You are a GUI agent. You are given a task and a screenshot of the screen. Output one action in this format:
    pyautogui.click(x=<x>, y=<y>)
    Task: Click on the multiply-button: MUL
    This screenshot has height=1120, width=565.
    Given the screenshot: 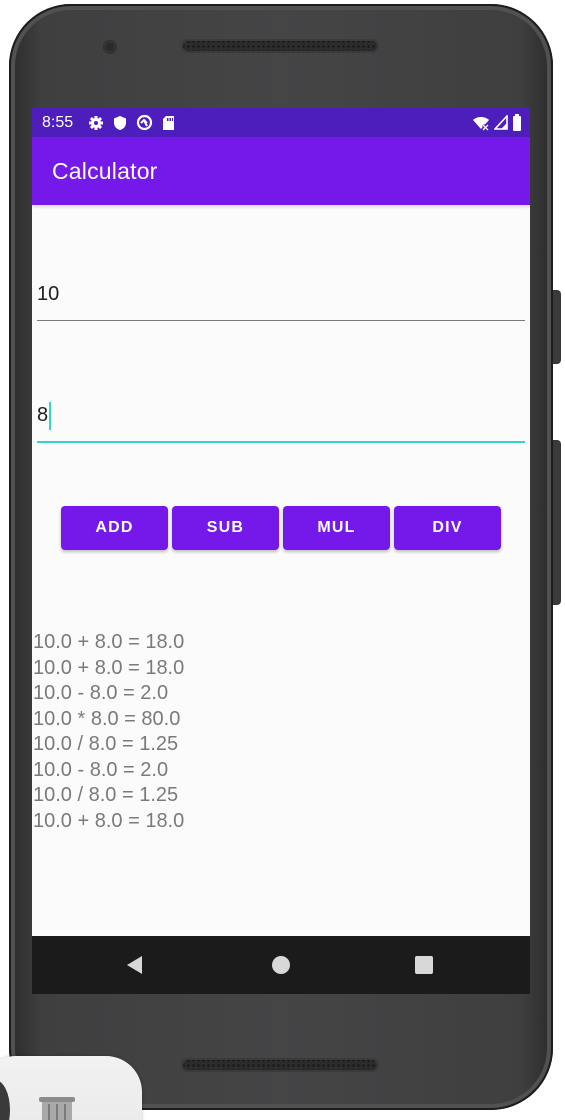 What is the action you would take?
    pyautogui.click(x=336, y=528)
    